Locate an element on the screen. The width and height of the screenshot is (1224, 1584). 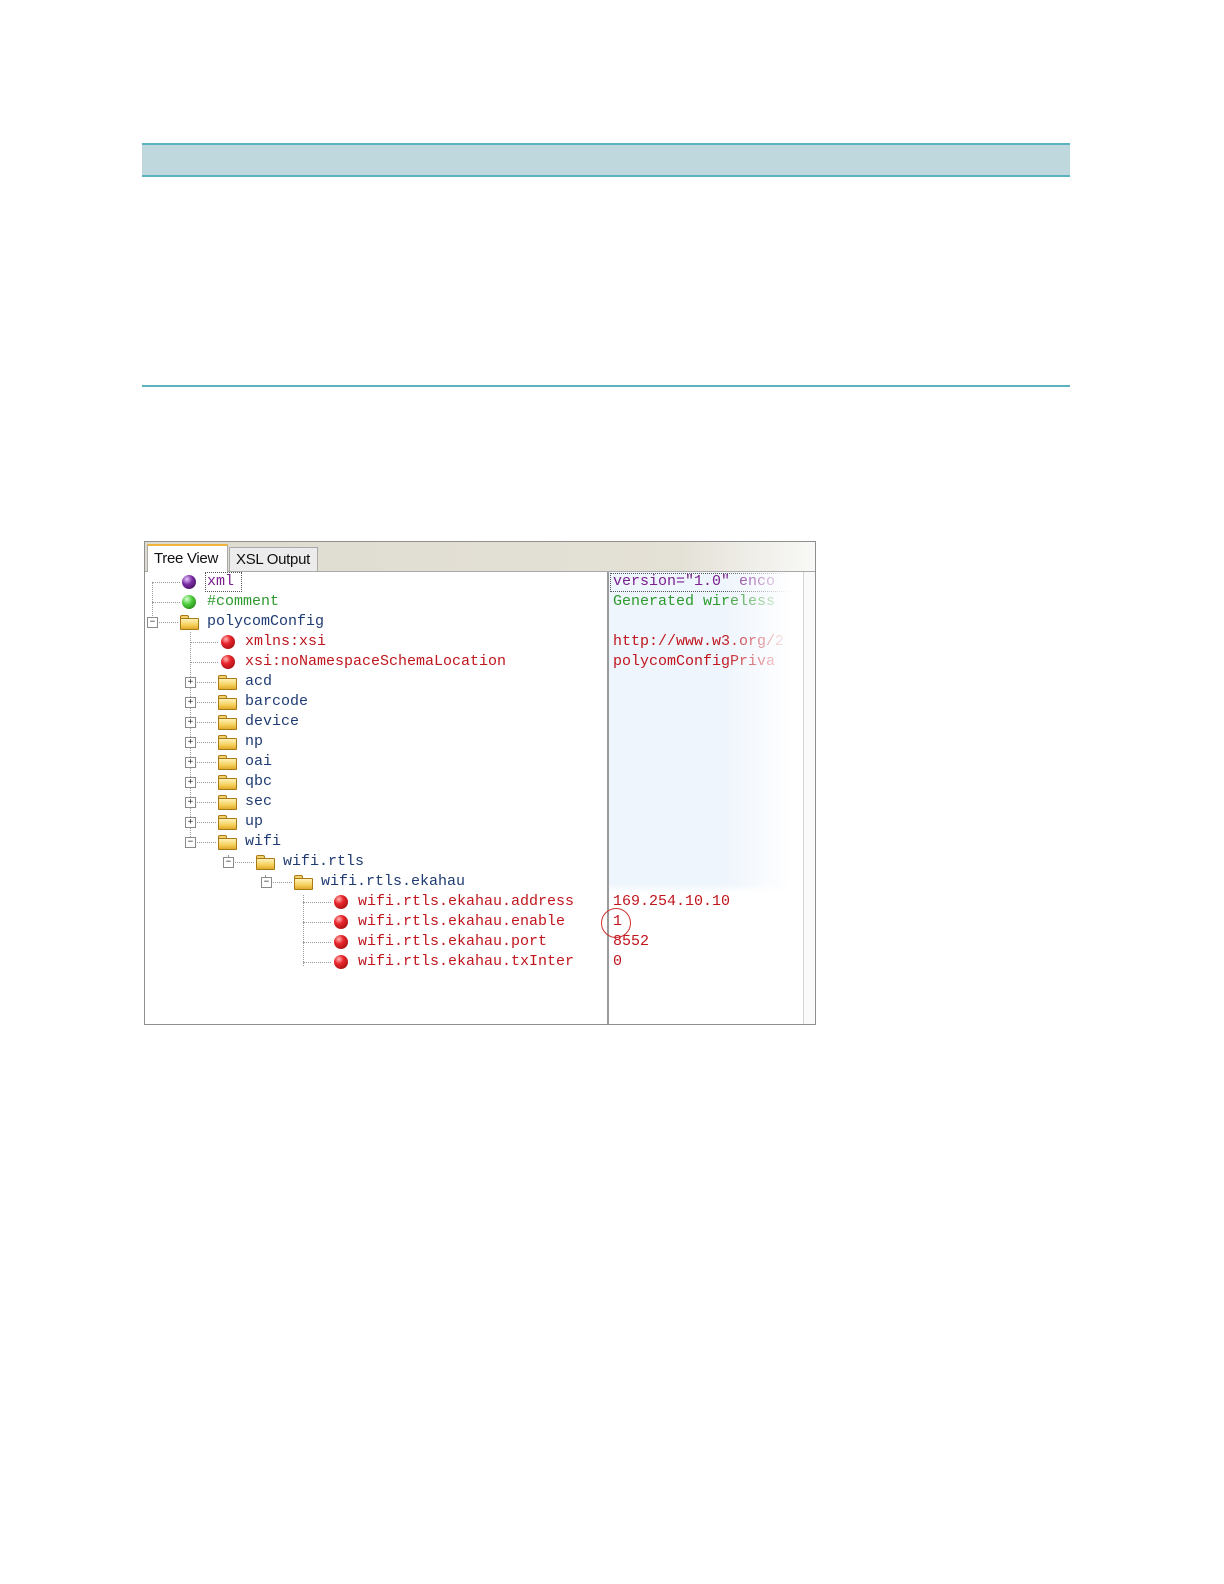
scrollbar-strip is located at coordinates (809, 798).